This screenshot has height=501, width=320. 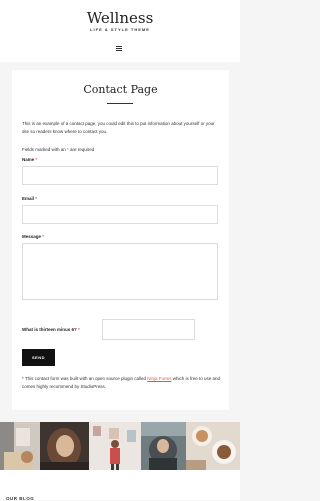 What do you see at coordinates (120, 89) in the screenshot?
I see `page-title: Contact Page` at bounding box center [120, 89].